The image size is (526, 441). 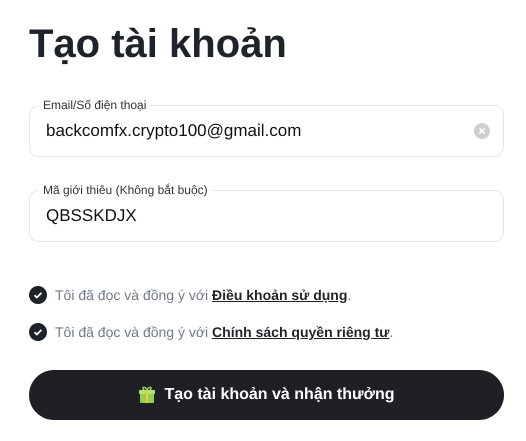 What do you see at coordinates (266, 395) in the screenshot?
I see `create-account-button: Tạo tài khoản và nhận thưởng` at bounding box center [266, 395].